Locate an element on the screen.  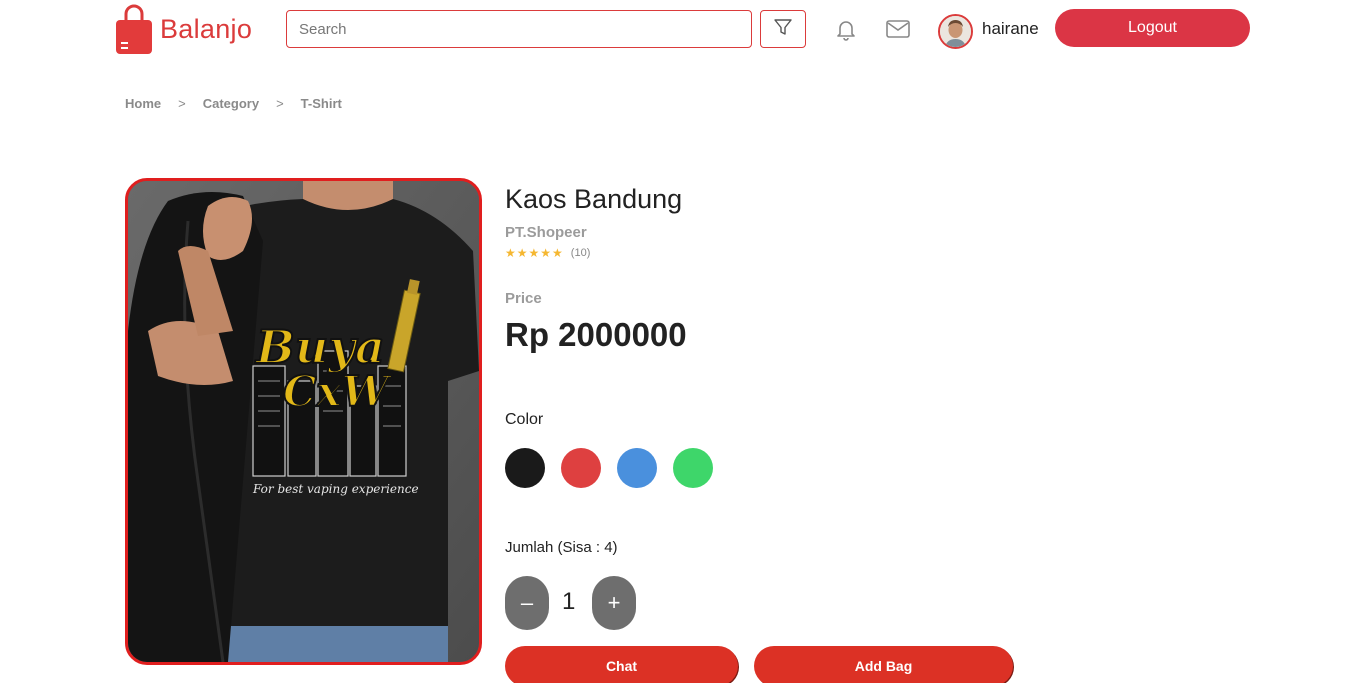
shopping-bag-icon is located at coordinates (134, 29).